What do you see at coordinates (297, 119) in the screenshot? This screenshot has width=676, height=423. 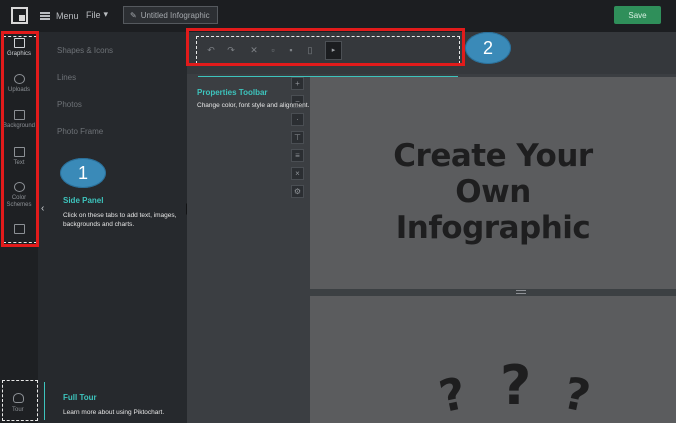 I see `slide-option-icon: ·` at bounding box center [297, 119].